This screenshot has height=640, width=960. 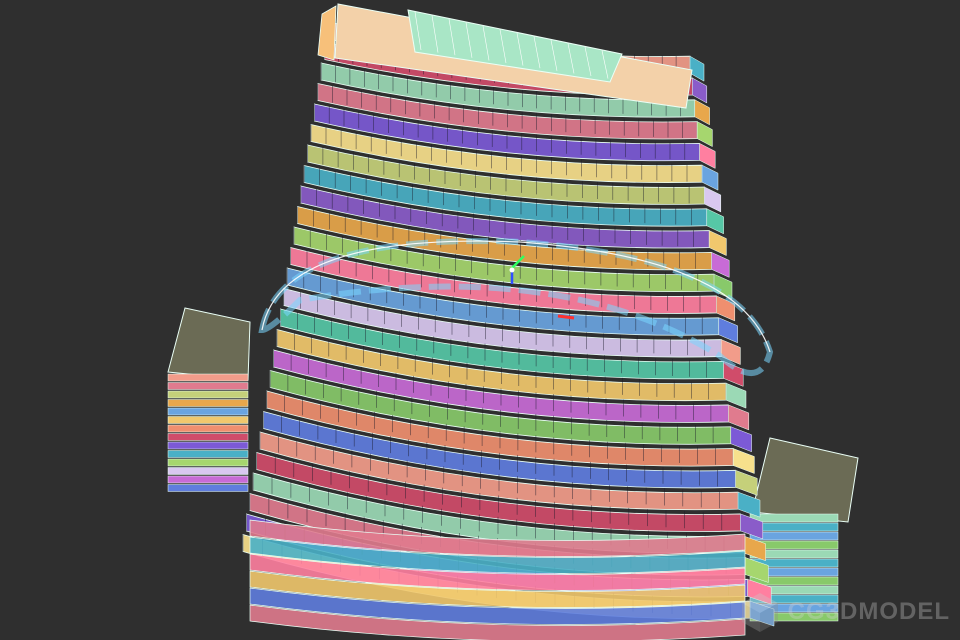 What do you see at coordinates (805, 480) in the screenshot?
I see `right-wing-roof` at bounding box center [805, 480].